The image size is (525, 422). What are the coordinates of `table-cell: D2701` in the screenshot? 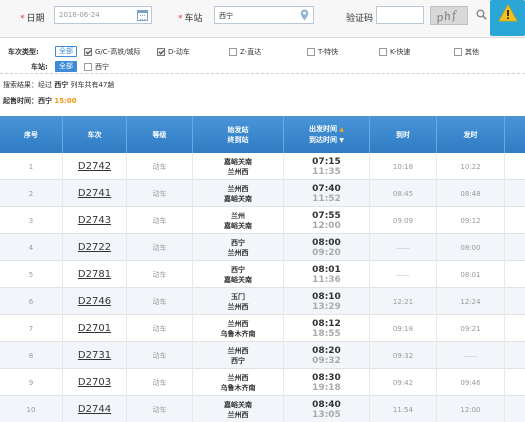 It's located at (95, 328).